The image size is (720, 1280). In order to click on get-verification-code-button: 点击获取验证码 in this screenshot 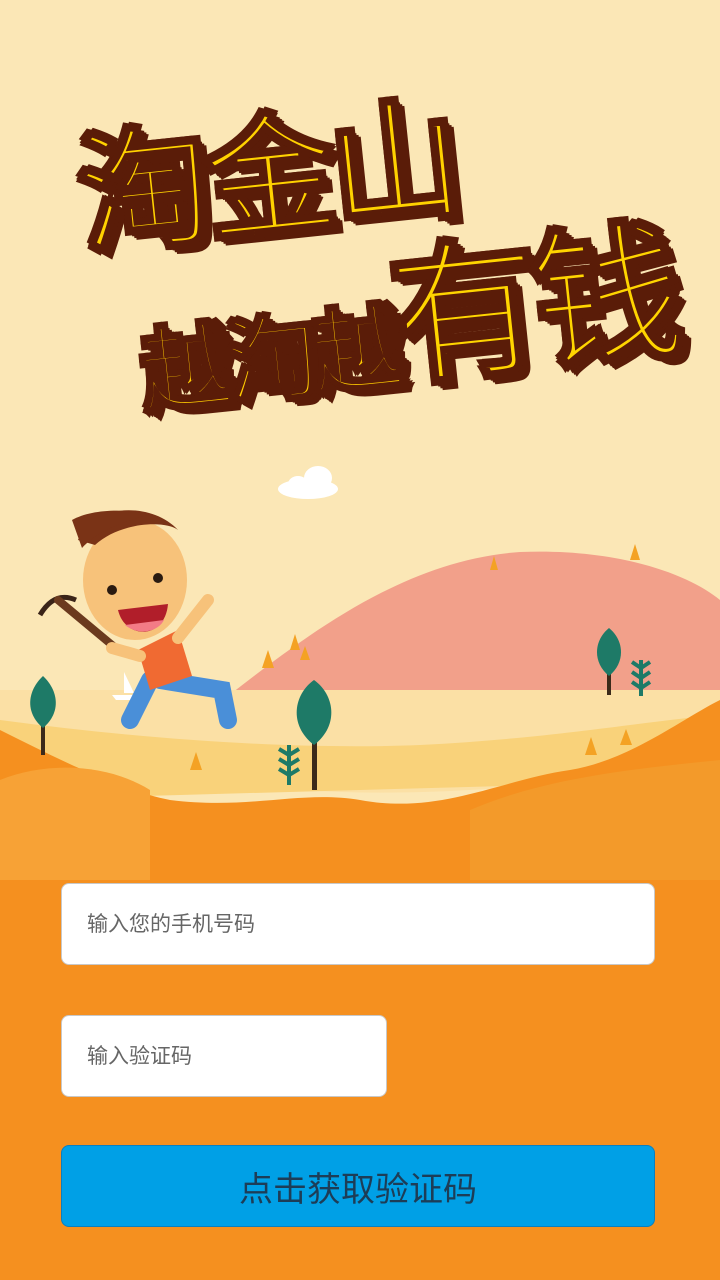, I will do `click(358, 1186)`.